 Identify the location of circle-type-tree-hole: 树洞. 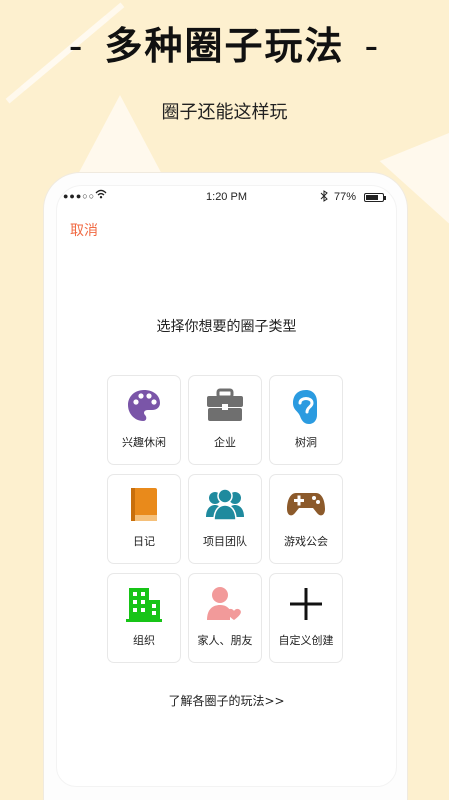
(306, 420).